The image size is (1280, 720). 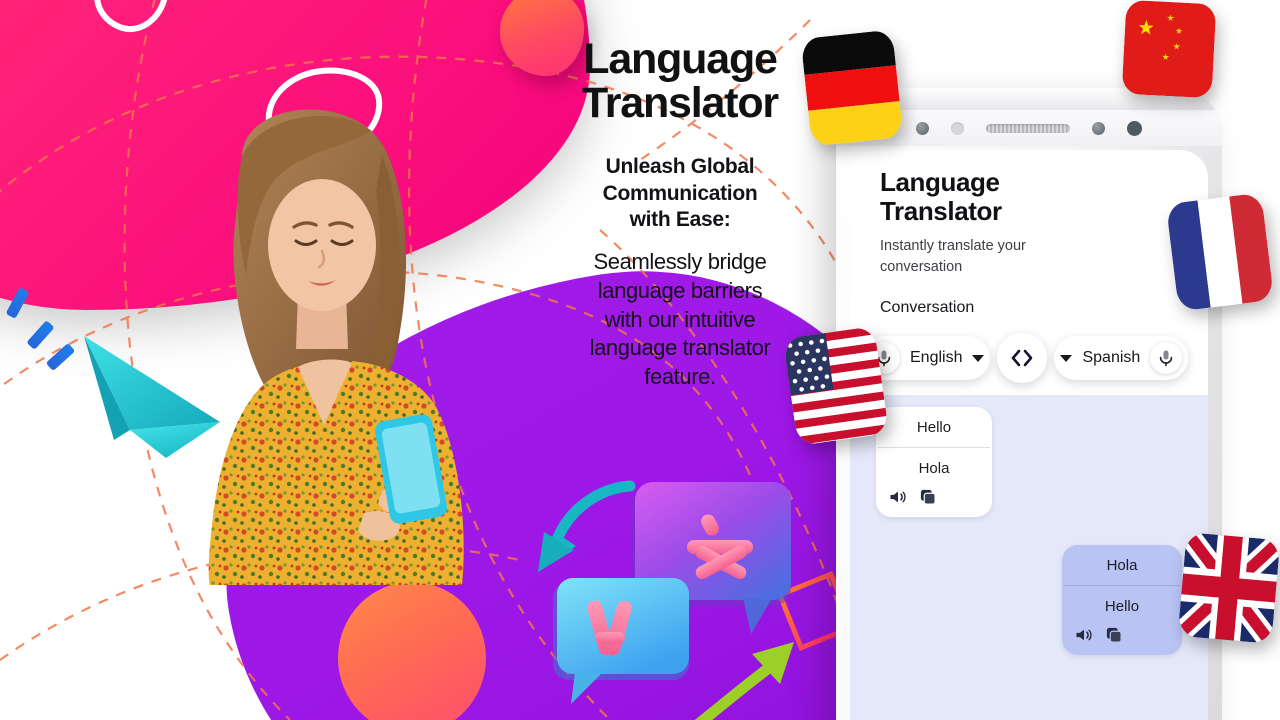 I want to click on body-line-3: with our intuitive, so click(x=680, y=319).